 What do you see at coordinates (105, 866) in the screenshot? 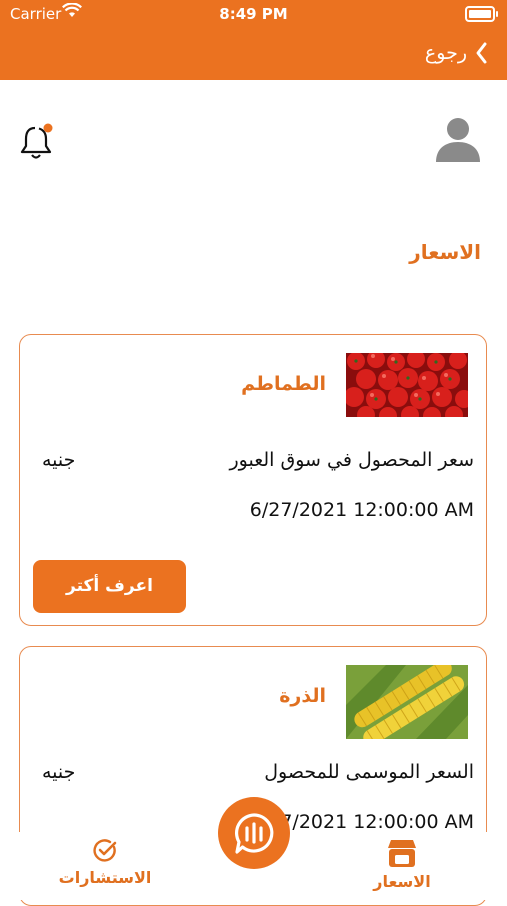
I see `nav-consultations: الاستشارات` at bounding box center [105, 866].